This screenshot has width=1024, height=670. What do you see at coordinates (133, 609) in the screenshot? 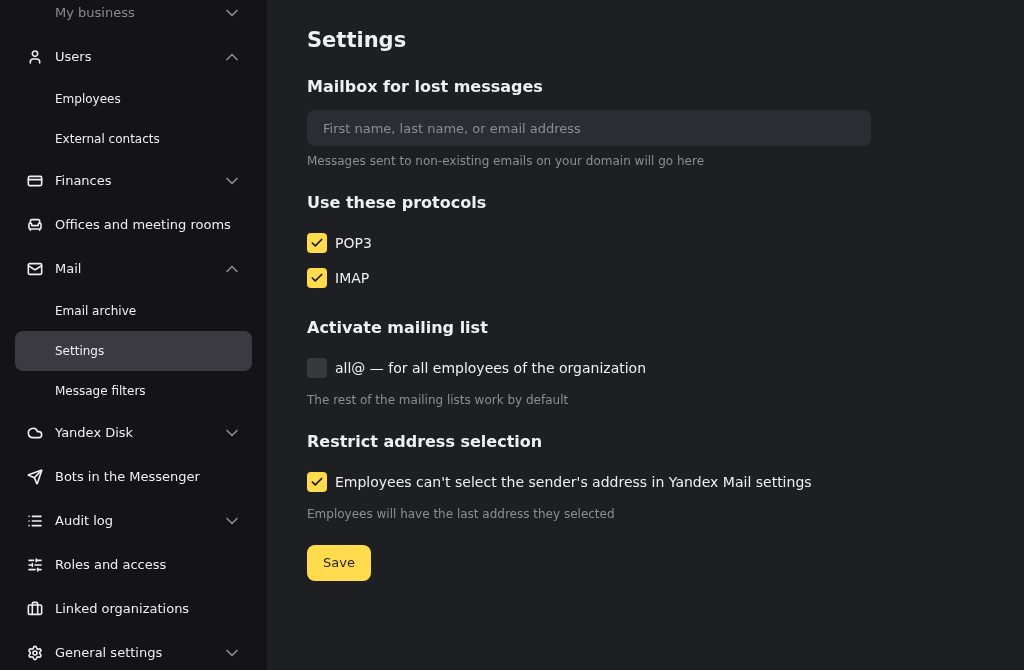
I see `nav-item: Linked organizations` at bounding box center [133, 609].